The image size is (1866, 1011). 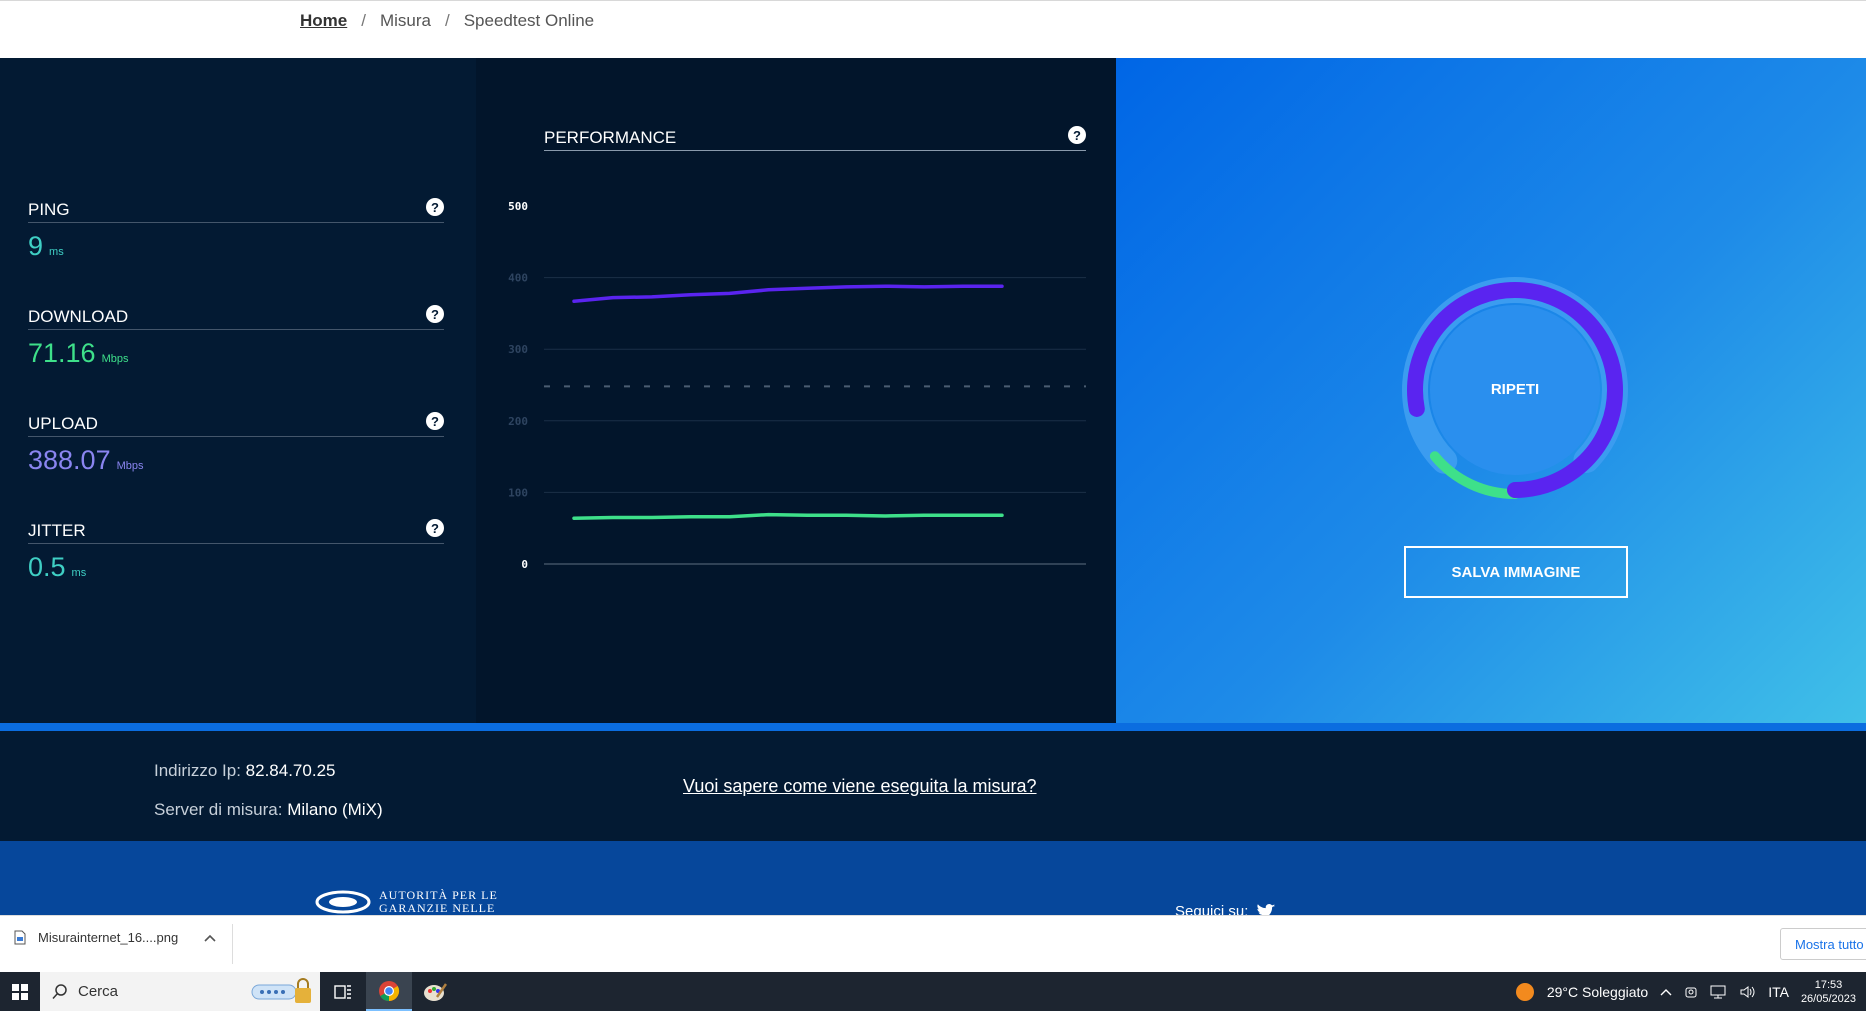 I want to click on search-placeholder: Cerca, so click(x=98, y=991).